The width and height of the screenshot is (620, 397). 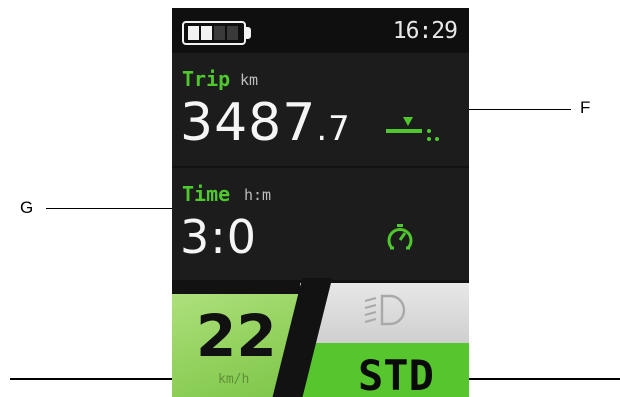 I want to click on trip-value: 3487.7, so click(x=265, y=123).